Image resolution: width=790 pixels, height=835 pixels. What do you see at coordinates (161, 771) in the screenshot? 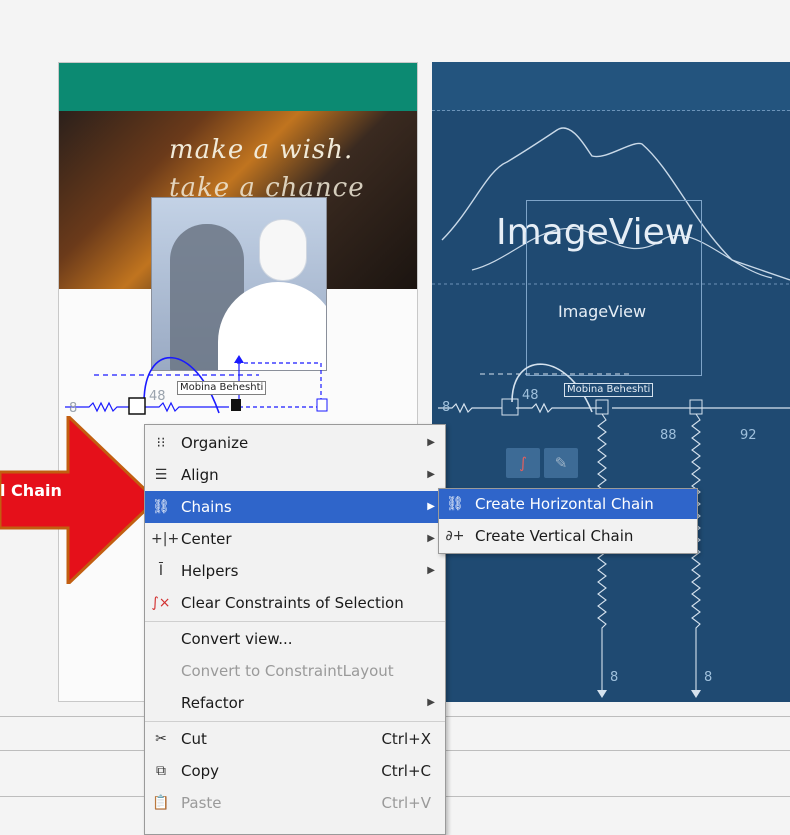
I see `copy-icon: ⧉` at bounding box center [161, 771].